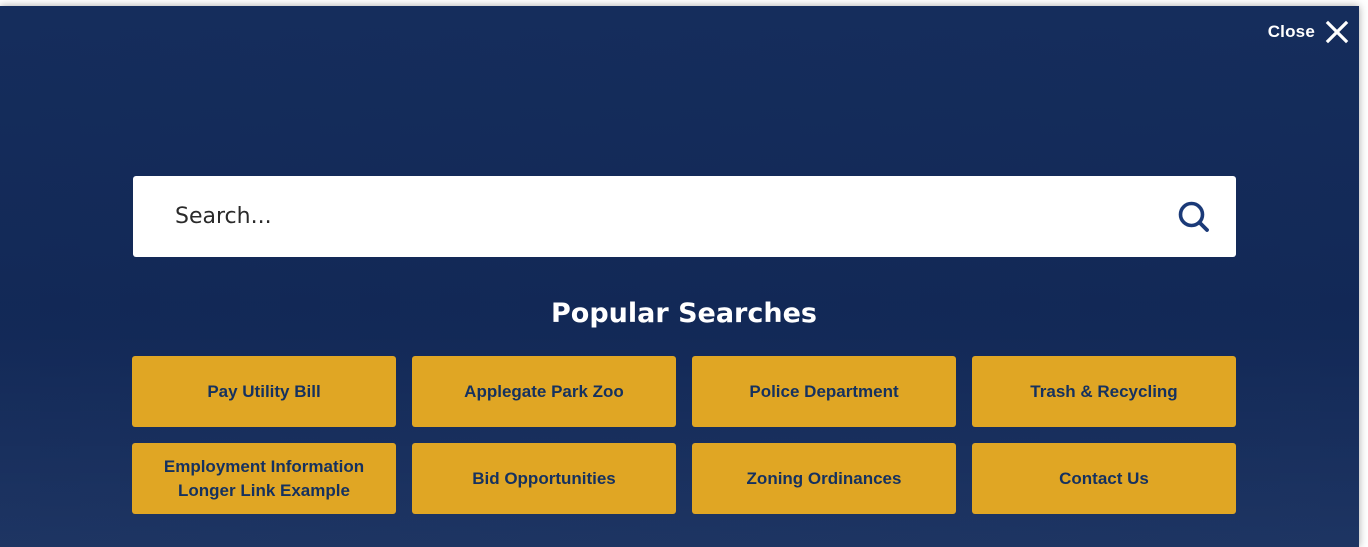 This screenshot has width=1368, height=547. Describe the element at coordinates (684, 313) in the screenshot. I see `popular-searches-heading: Popular Searches` at that location.